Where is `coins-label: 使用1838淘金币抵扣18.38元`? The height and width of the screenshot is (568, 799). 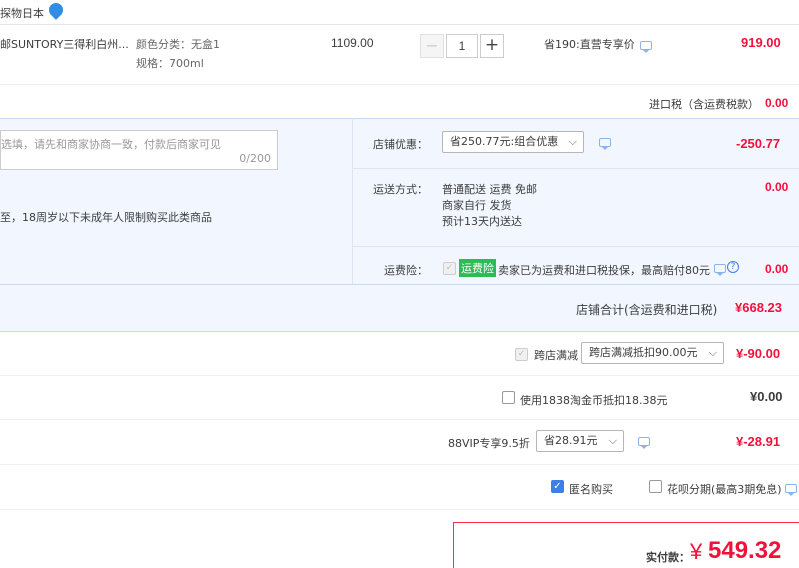 coins-label: 使用1838淘金币抵扣18.38元 is located at coordinates (594, 400).